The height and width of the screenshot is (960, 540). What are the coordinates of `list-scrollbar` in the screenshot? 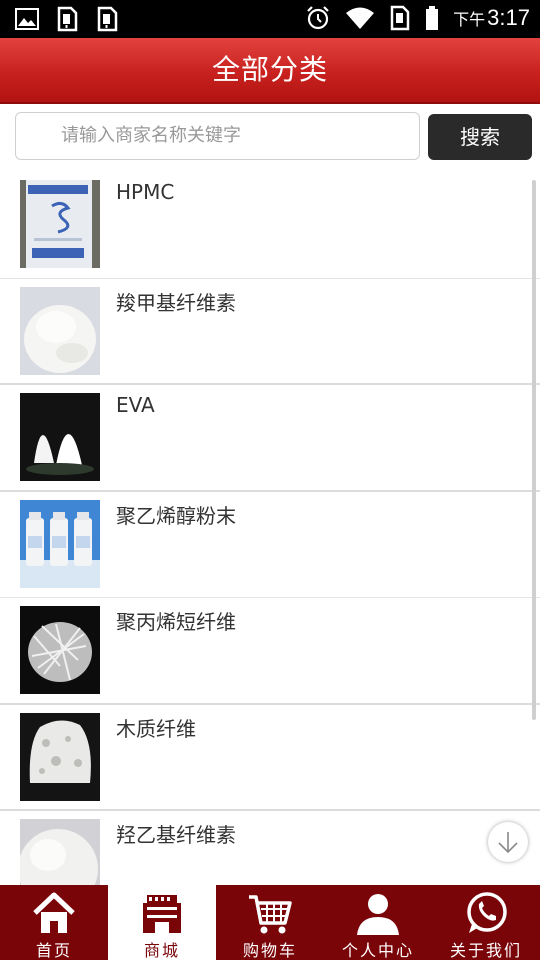 It's located at (534, 450).